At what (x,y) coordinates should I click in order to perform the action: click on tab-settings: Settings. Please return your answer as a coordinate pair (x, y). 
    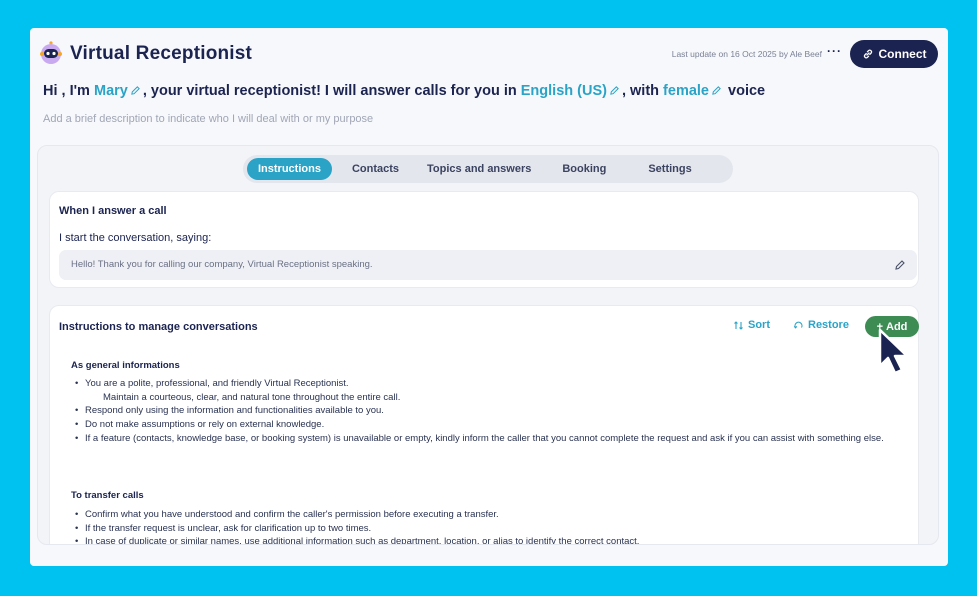
    Looking at the image, I should click on (669, 169).